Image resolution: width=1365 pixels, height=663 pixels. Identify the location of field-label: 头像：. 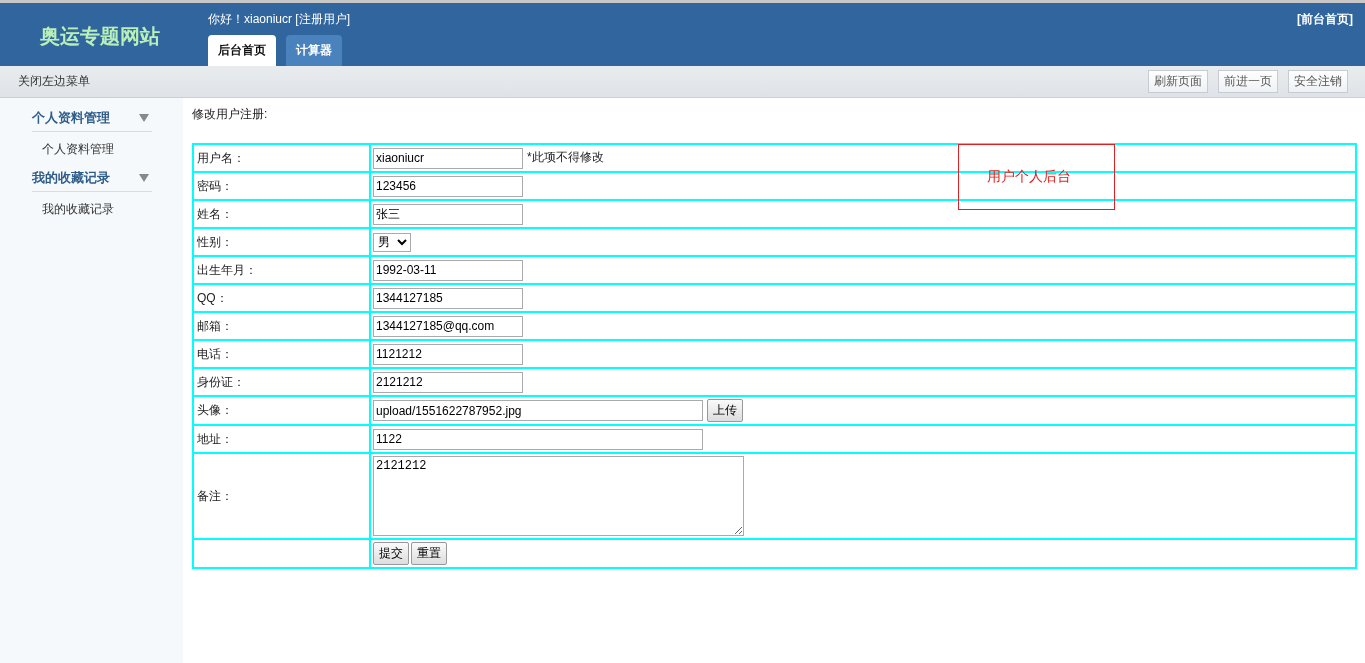
(215, 410).